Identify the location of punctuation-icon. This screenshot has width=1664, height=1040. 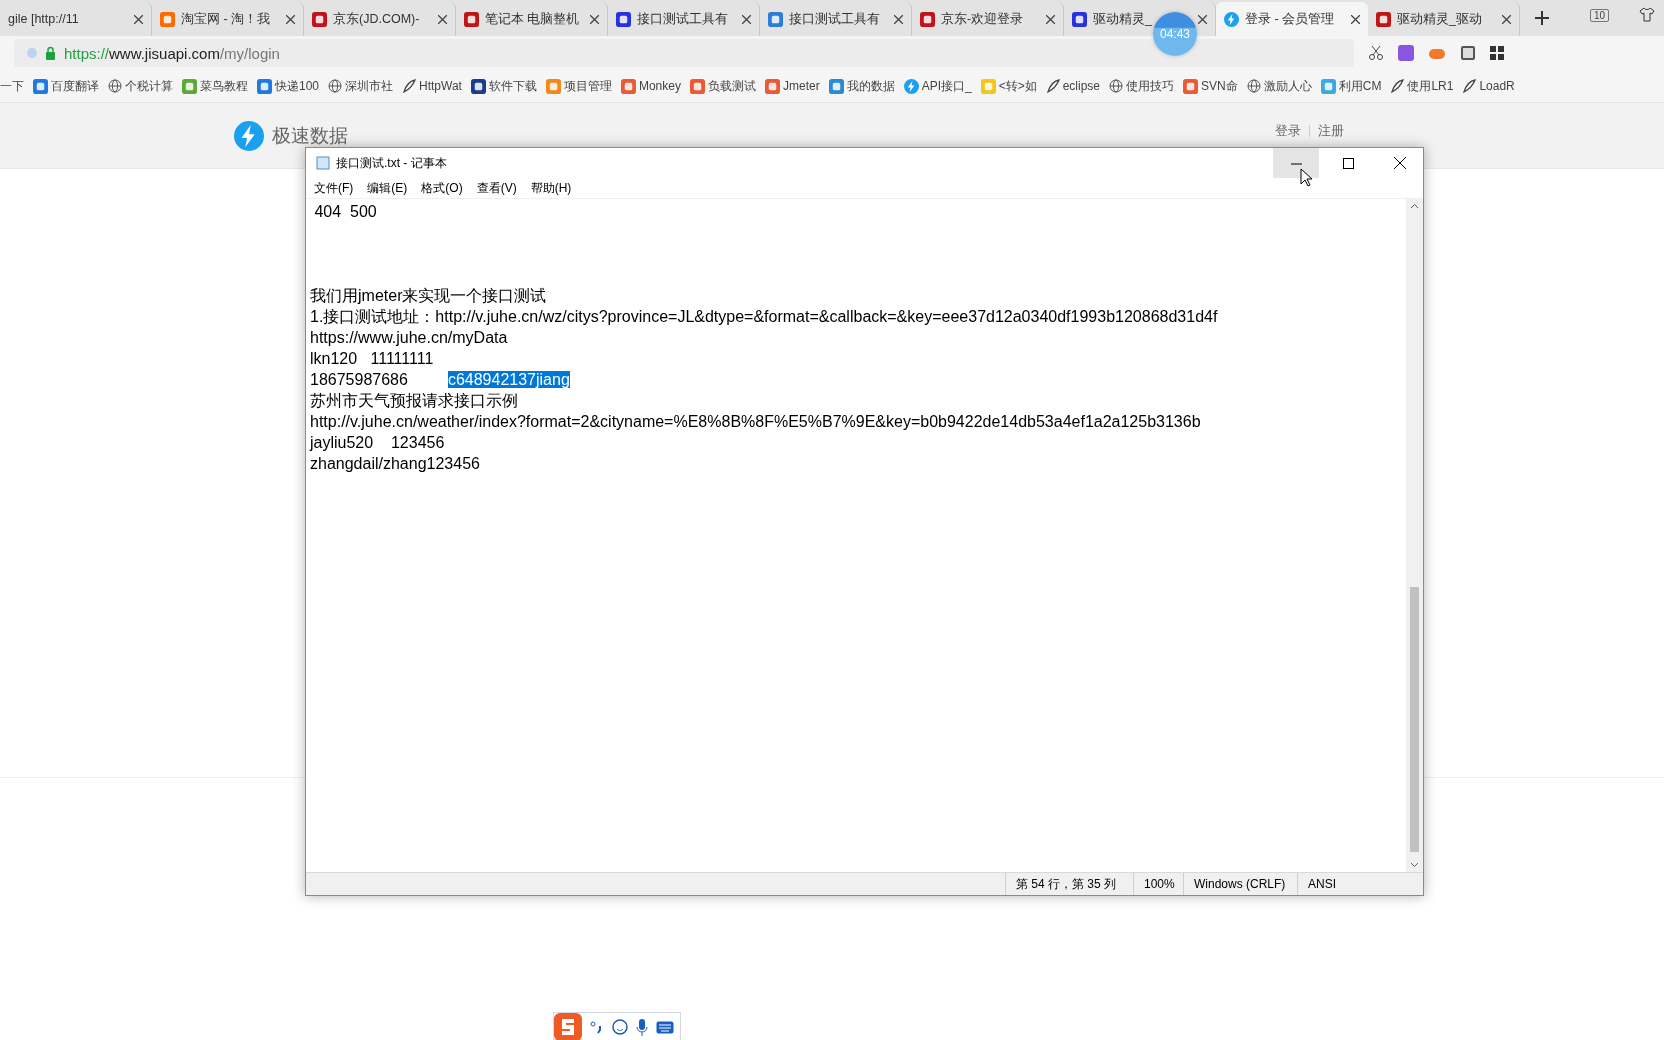
(597, 1027).